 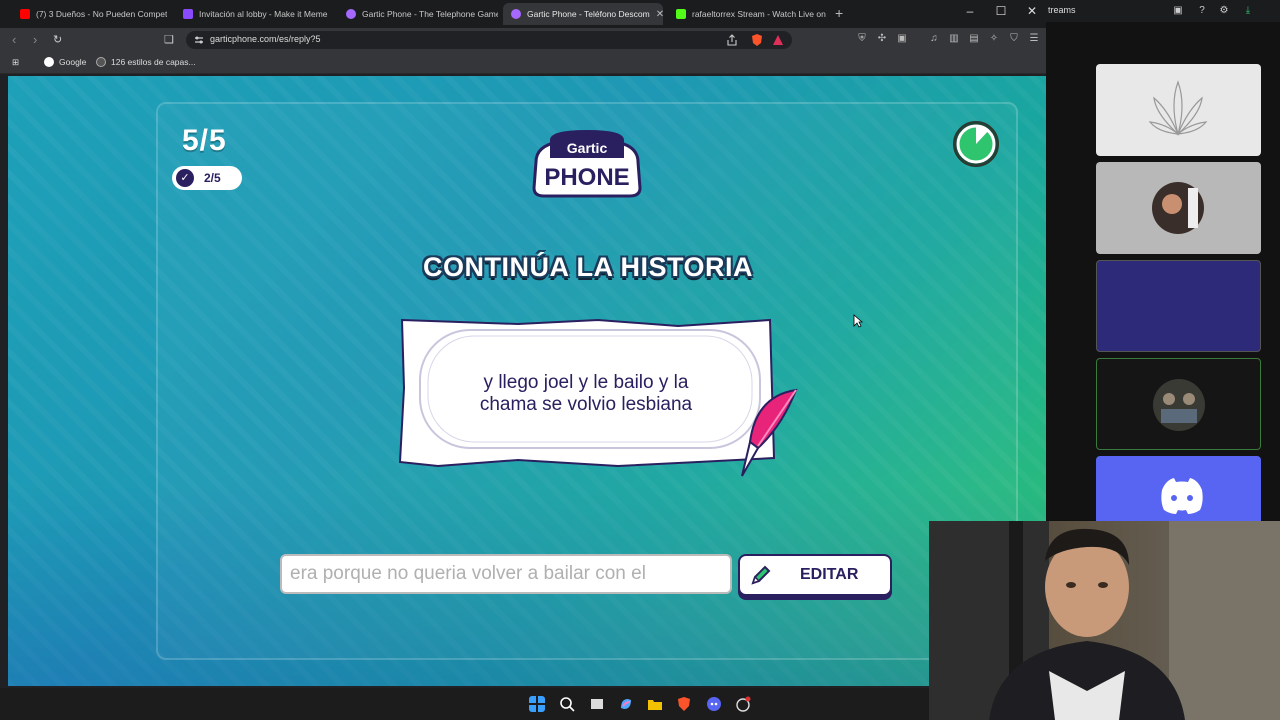 I want to click on players-done-badge: ✓ 2/5, so click(x=207, y=178).